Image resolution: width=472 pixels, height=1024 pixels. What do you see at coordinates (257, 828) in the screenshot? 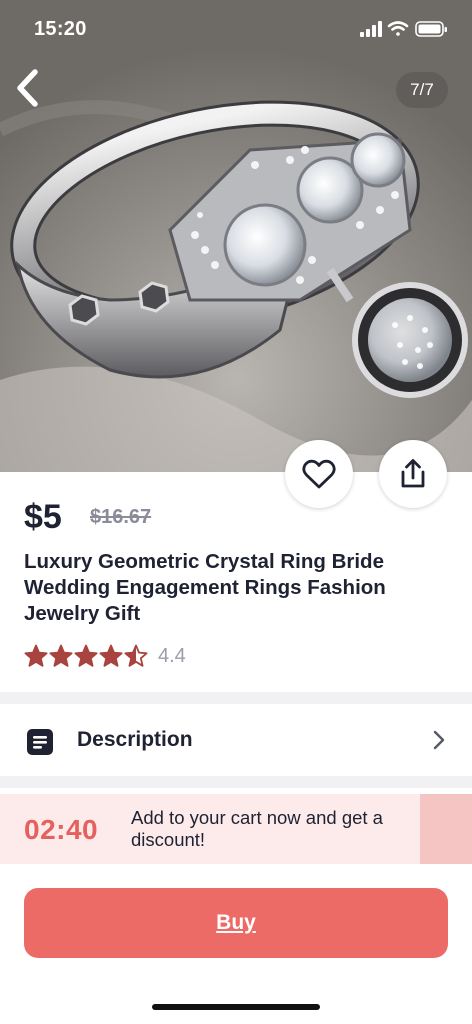
I see `discount-message: Add to your cart now and get a discount!` at bounding box center [257, 828].